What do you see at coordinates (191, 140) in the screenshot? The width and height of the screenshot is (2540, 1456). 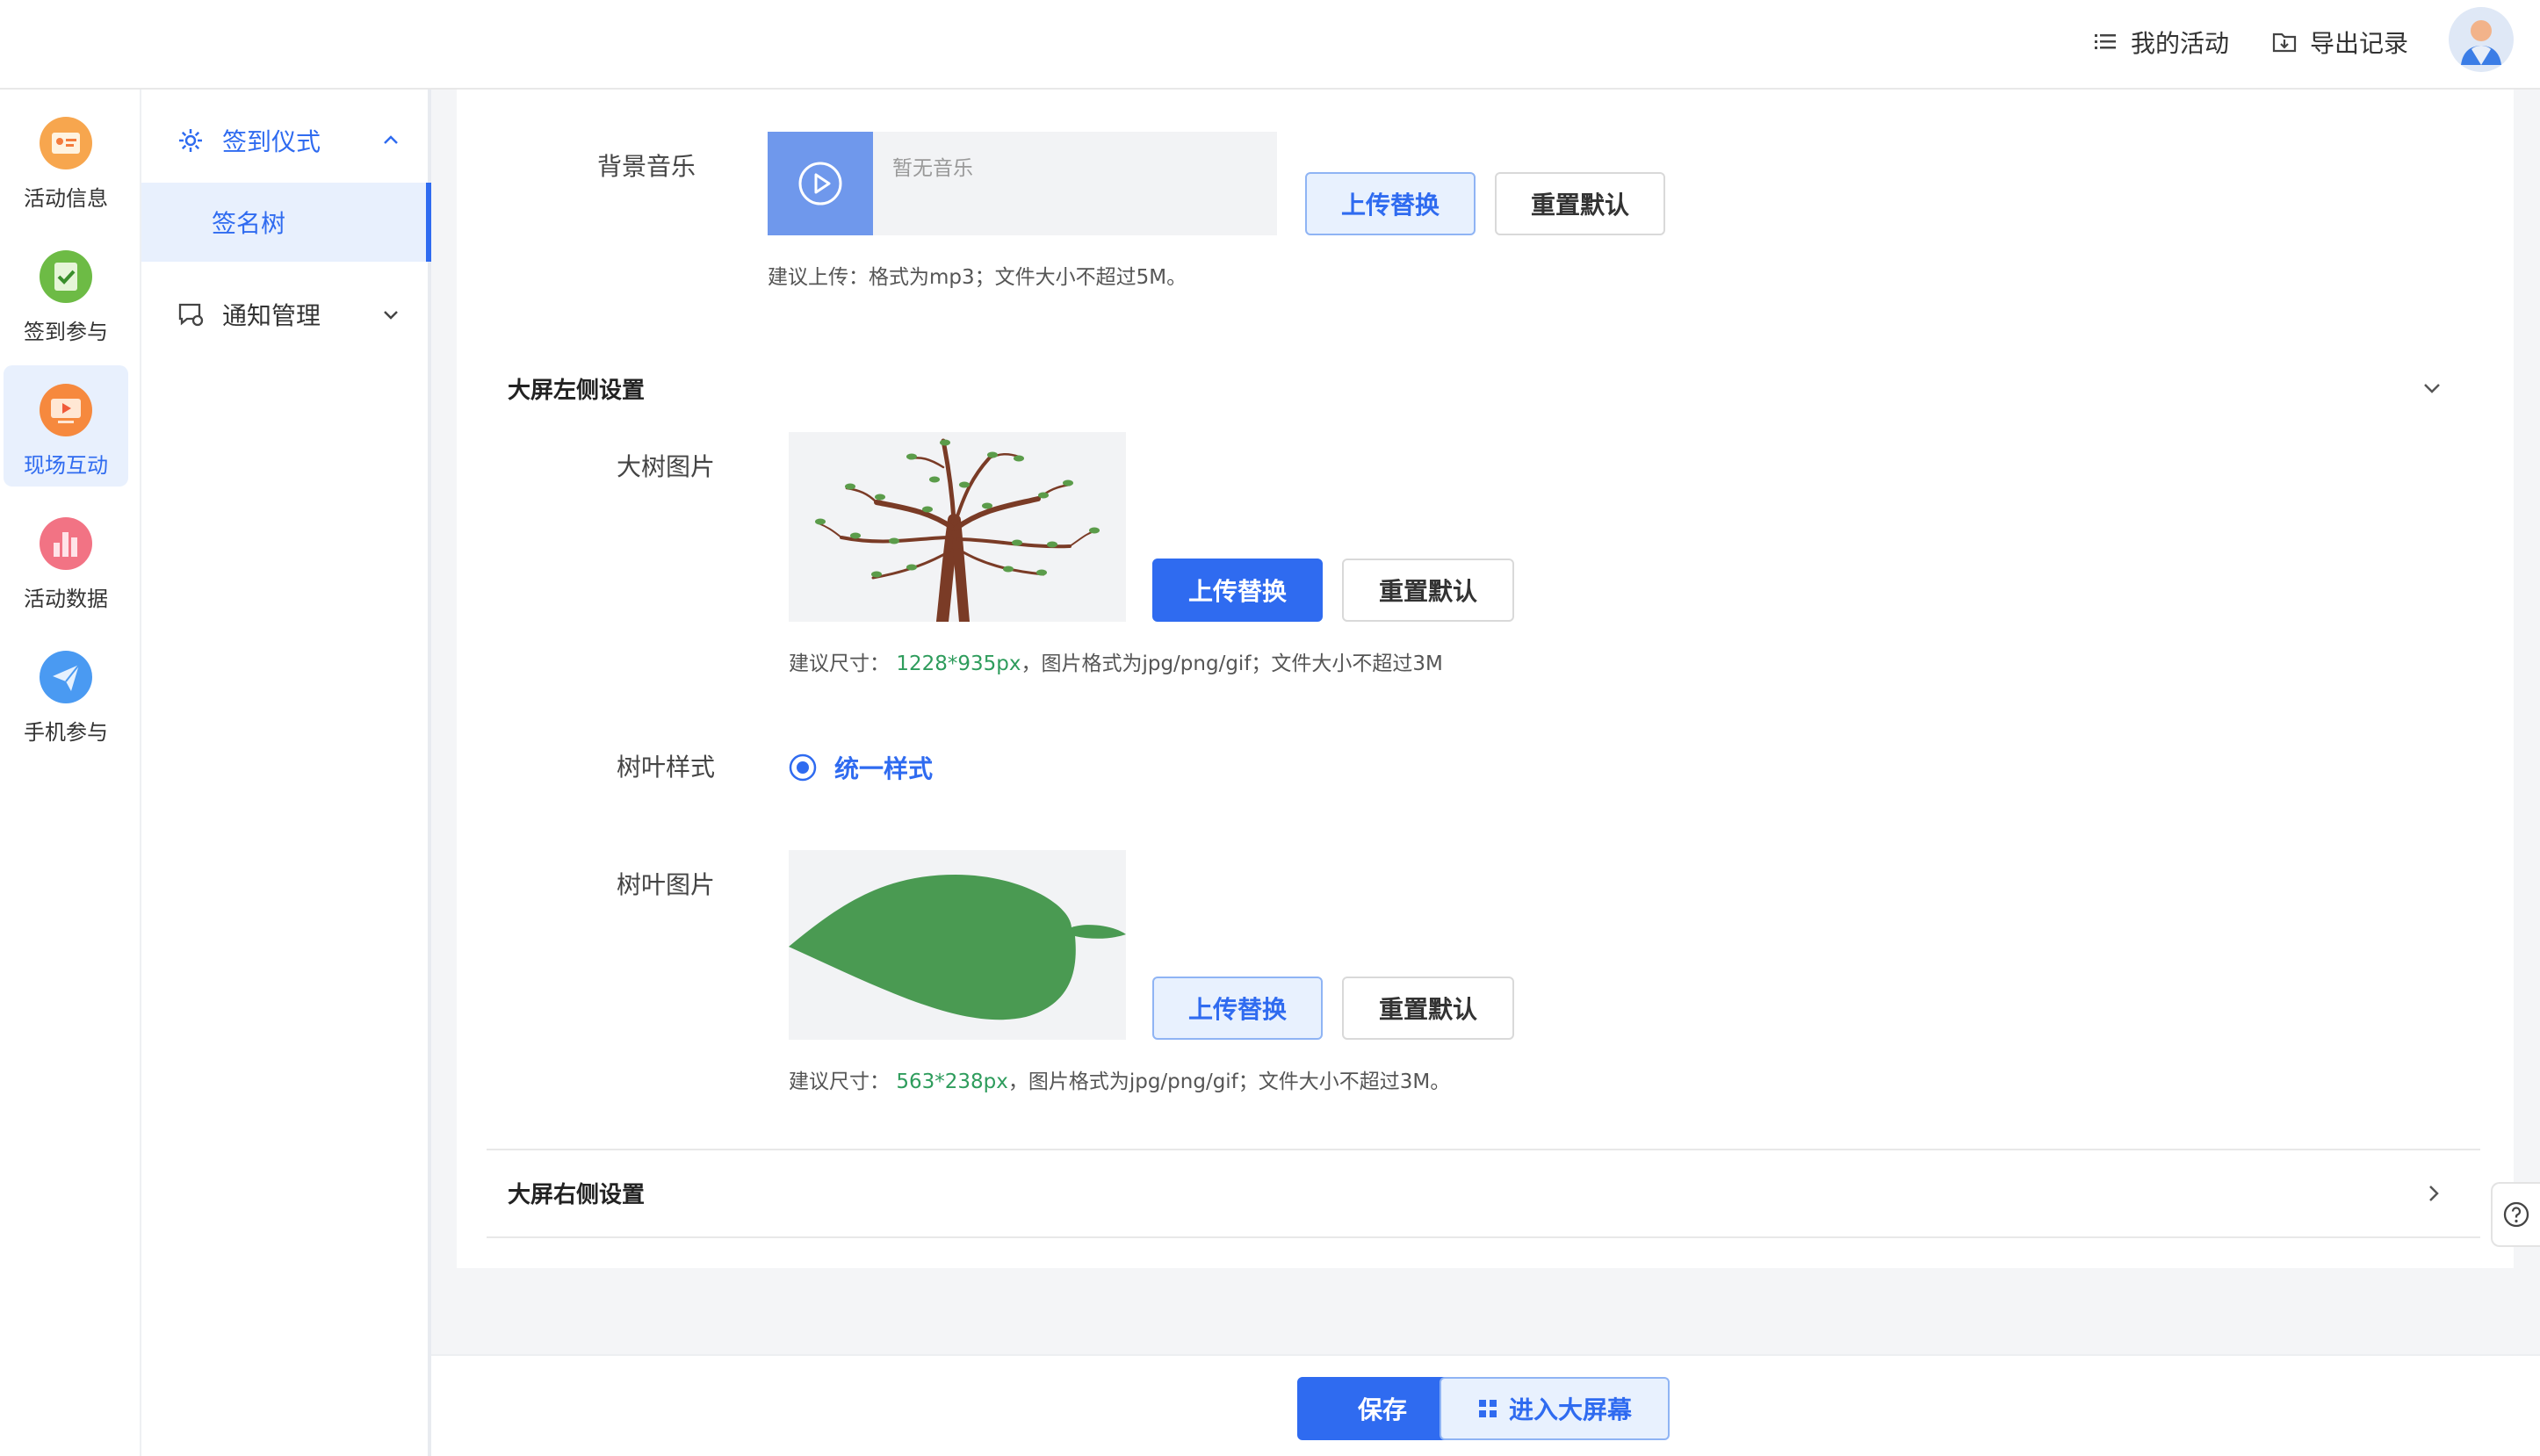 I see `gear-icon` at bounding box center [191, 140].